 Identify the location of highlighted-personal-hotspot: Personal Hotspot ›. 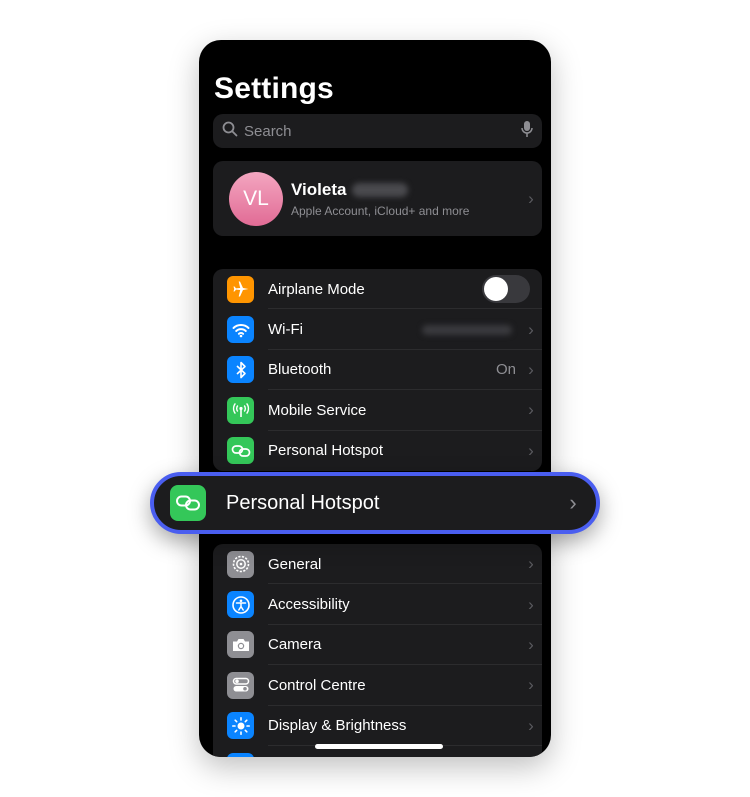
(375, 503).